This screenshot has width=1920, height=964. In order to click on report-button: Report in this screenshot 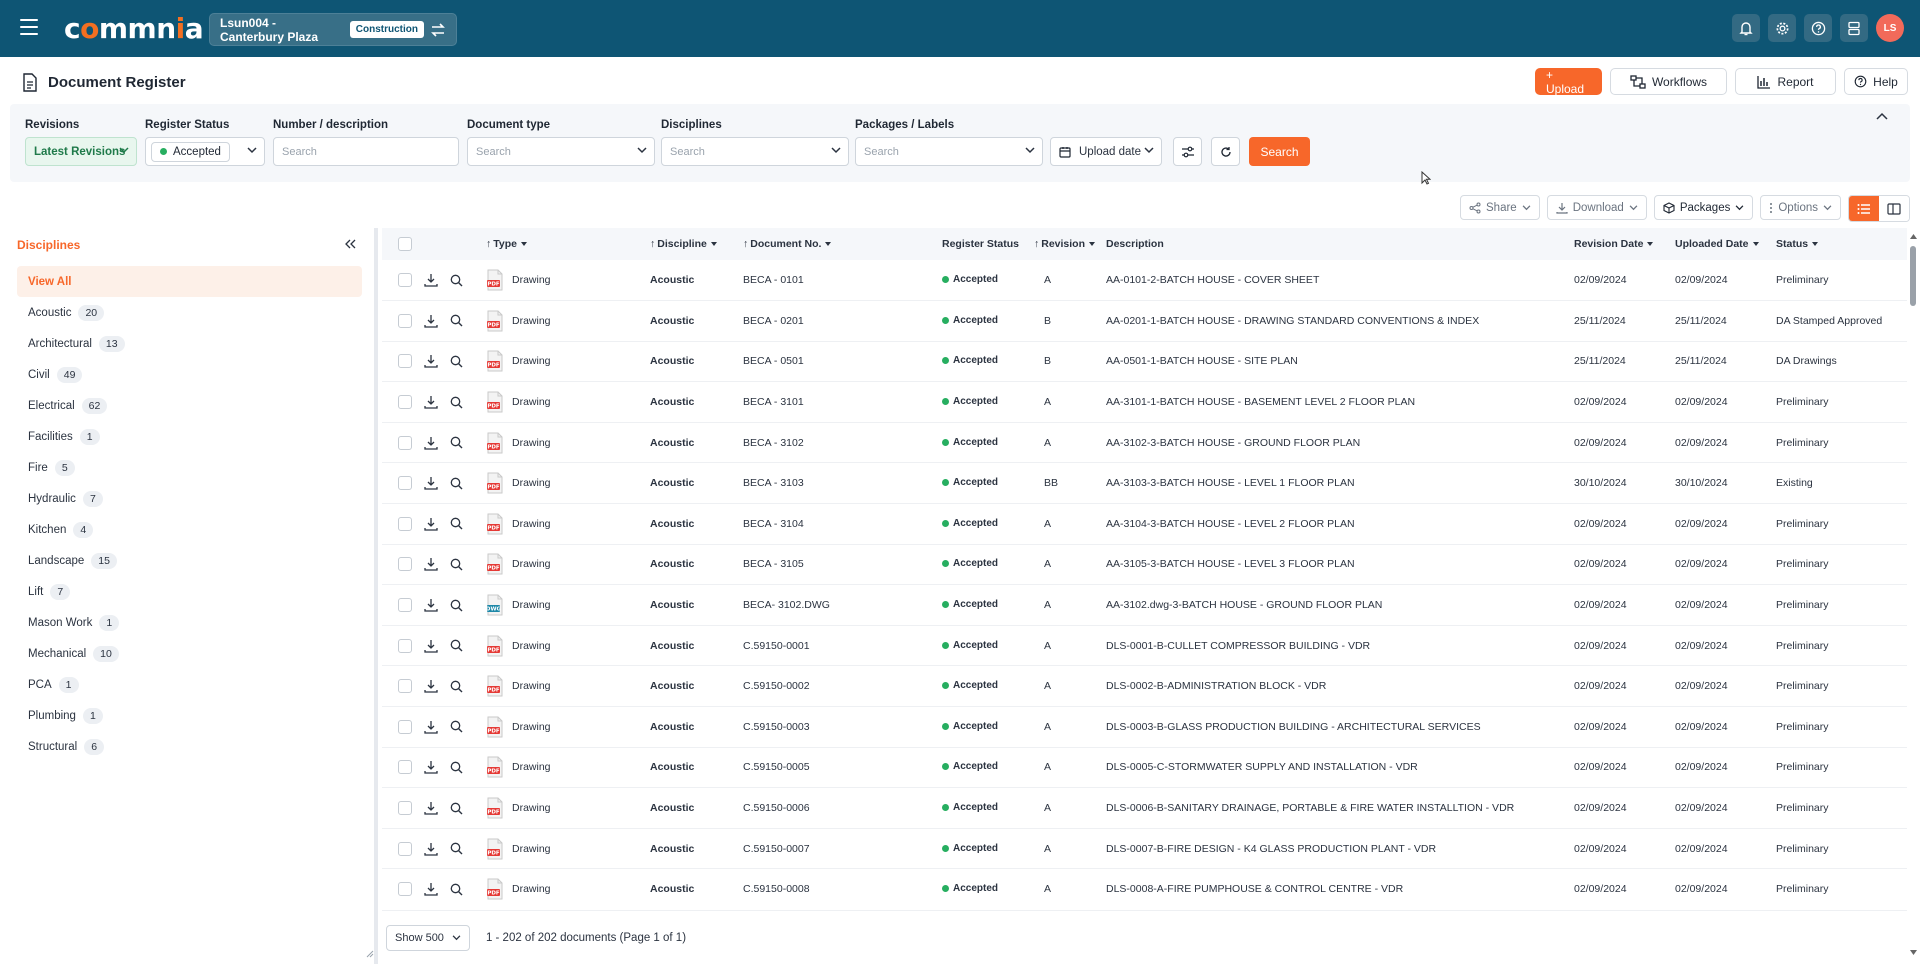, I will do `click(1785, 81)`.